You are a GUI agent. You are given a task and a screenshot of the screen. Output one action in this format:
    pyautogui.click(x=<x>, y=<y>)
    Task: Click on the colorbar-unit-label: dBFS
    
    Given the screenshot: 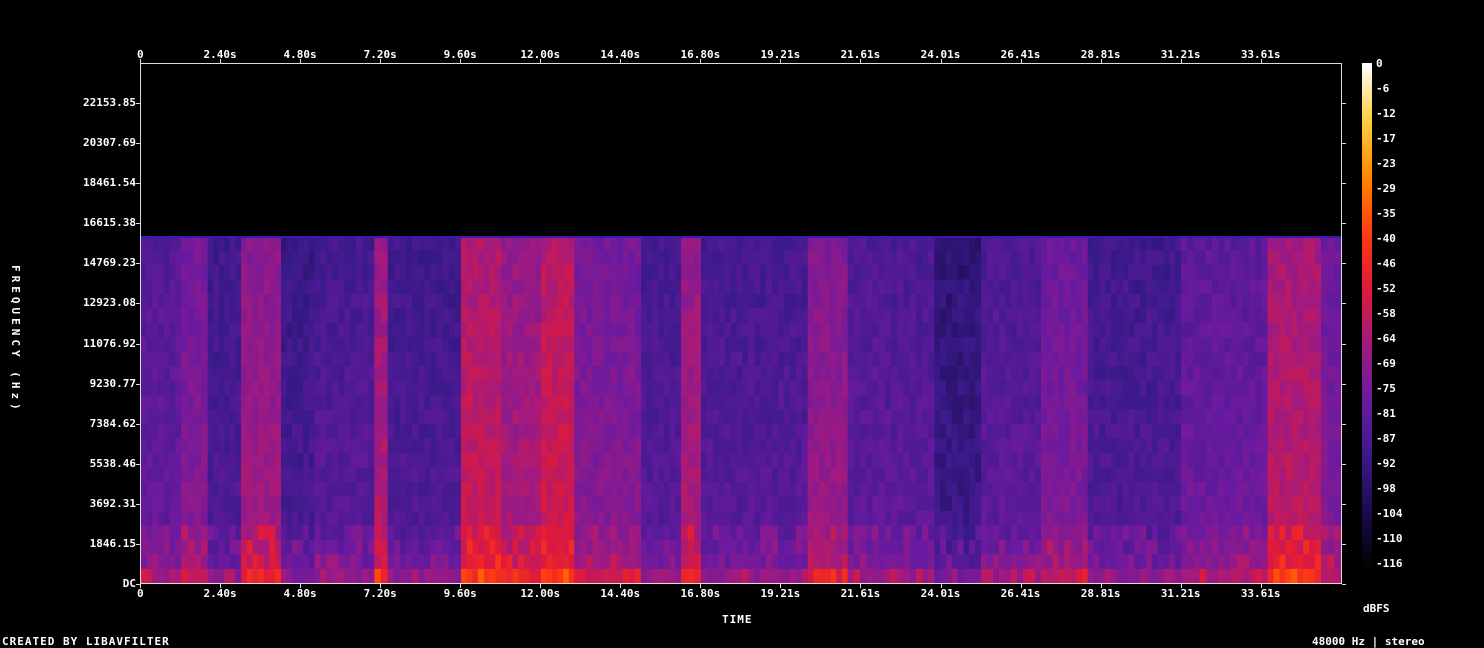 What is the action you would take?
    pyautogui.click(x=1376, y=608)
    